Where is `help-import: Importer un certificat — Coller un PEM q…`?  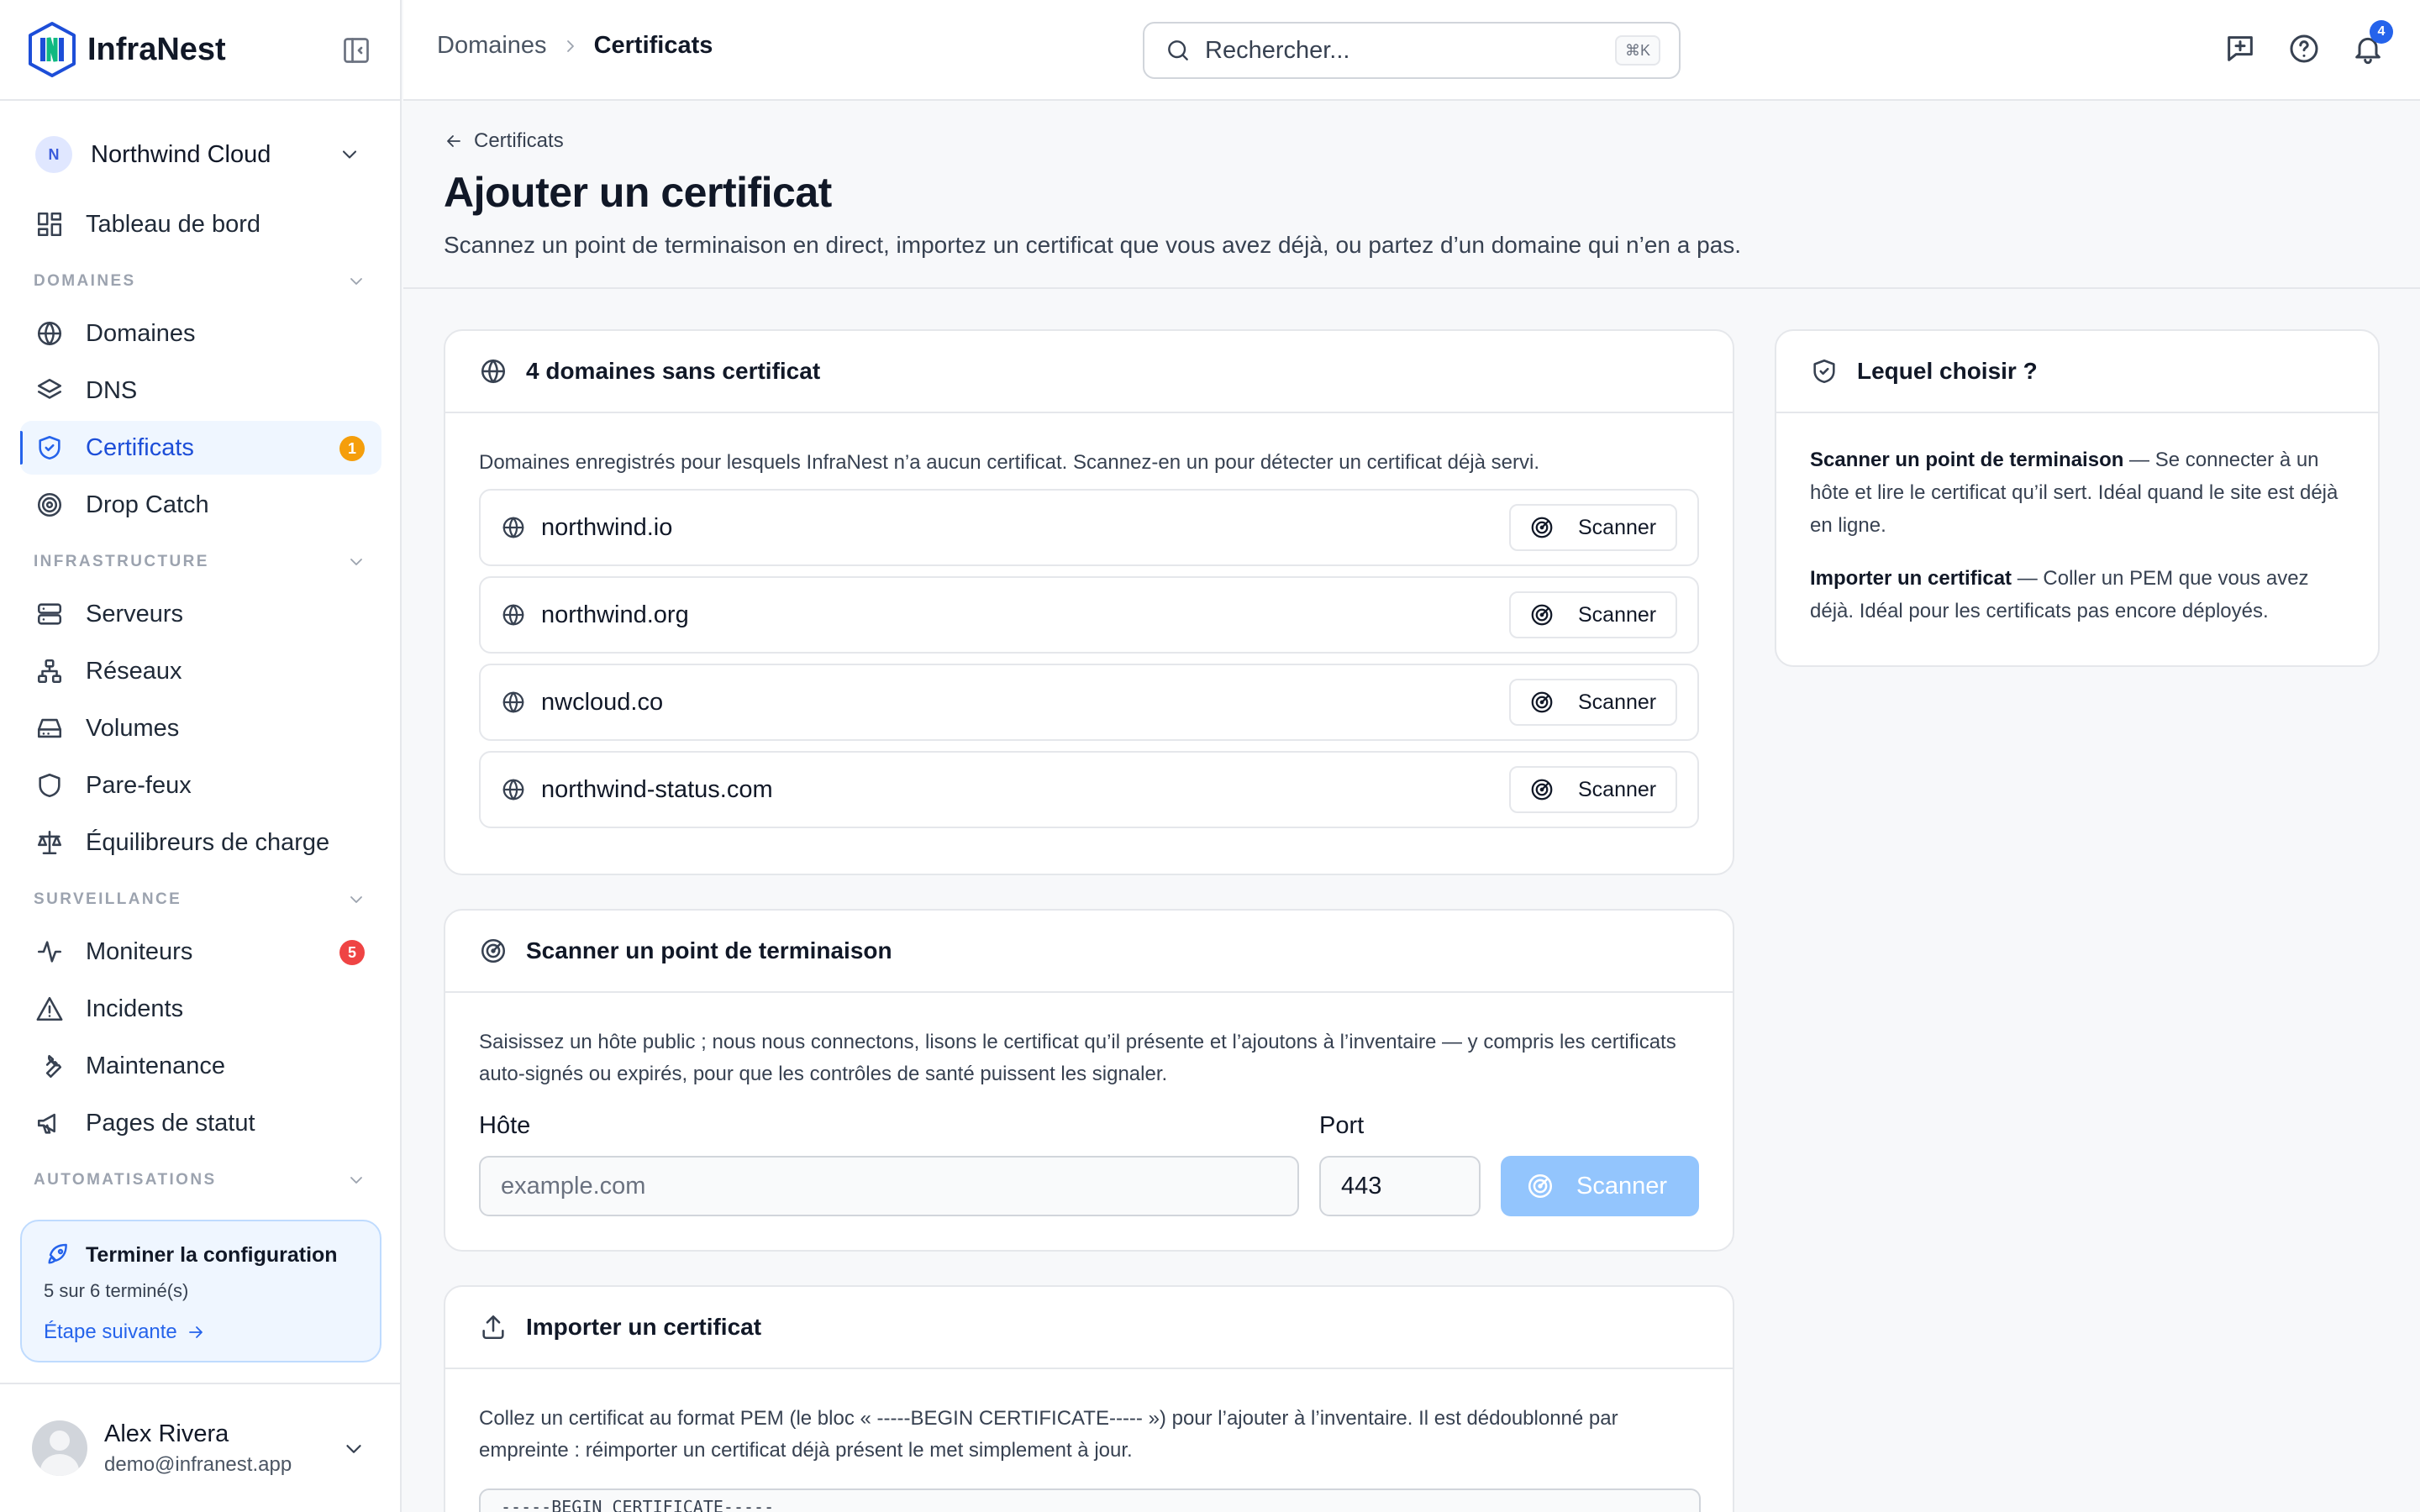
help-import: Importer un certificat — Coller un PEM q… is located at coordinates (2077, 594).